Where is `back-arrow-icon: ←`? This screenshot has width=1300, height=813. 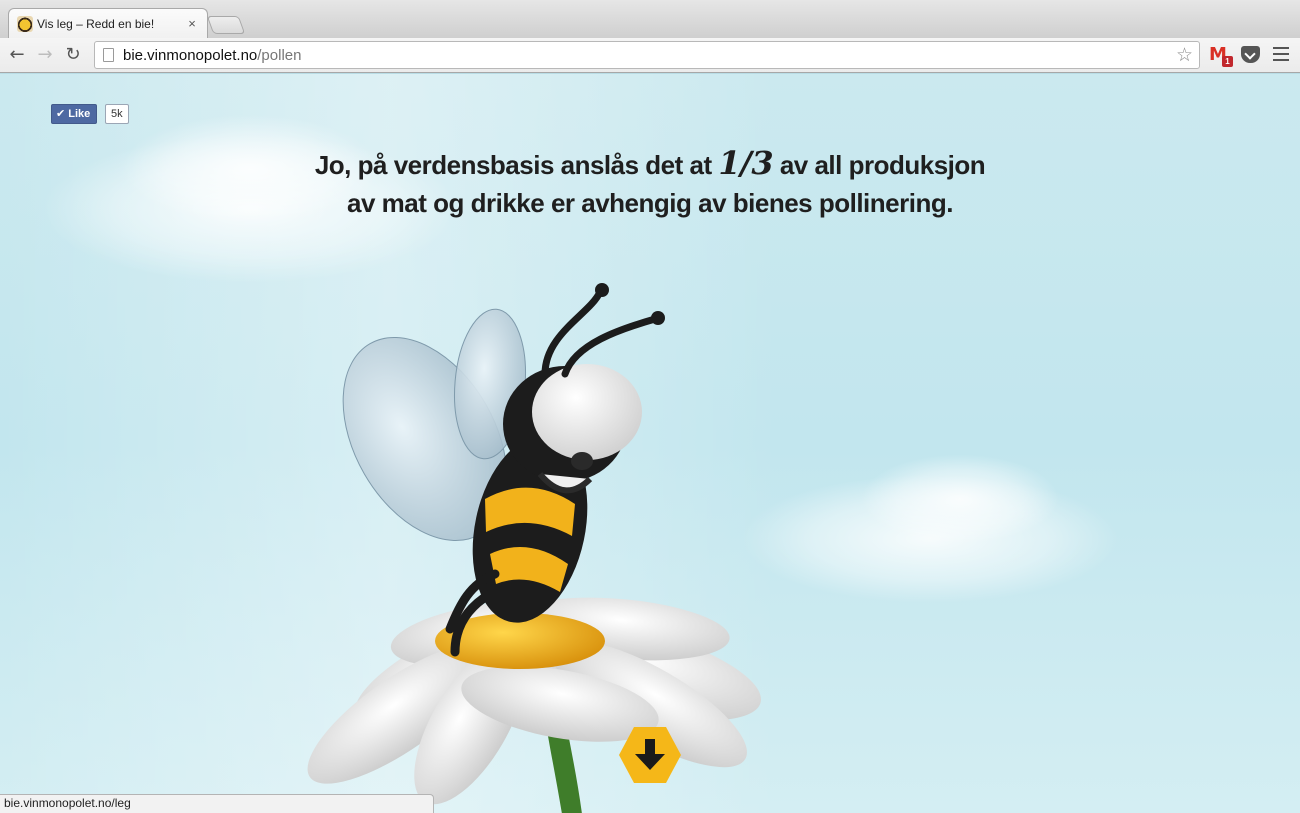 back-arrow-icon: ← is located at coordinates (17, 55).